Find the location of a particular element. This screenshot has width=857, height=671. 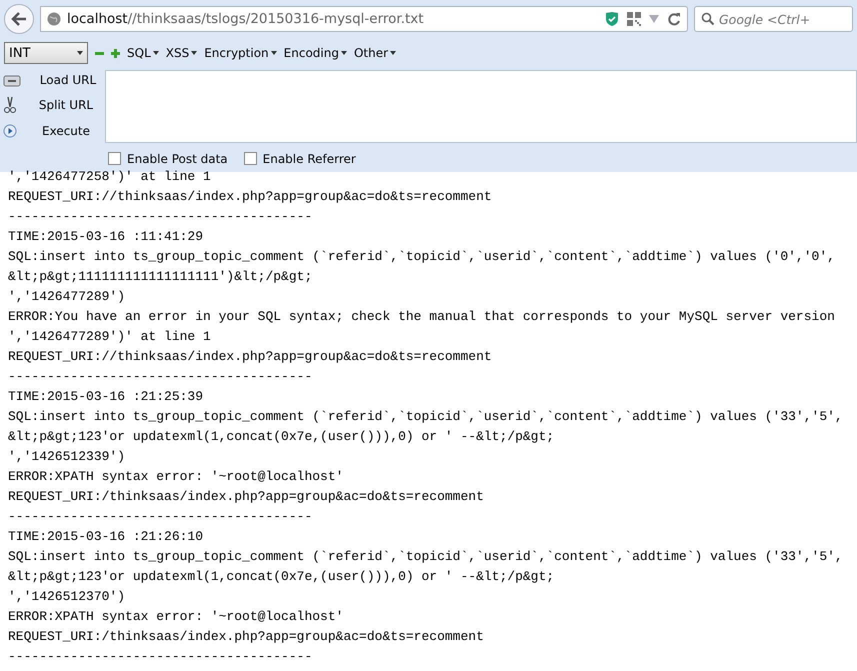

plus-icon is located at coordinates (115, 53).